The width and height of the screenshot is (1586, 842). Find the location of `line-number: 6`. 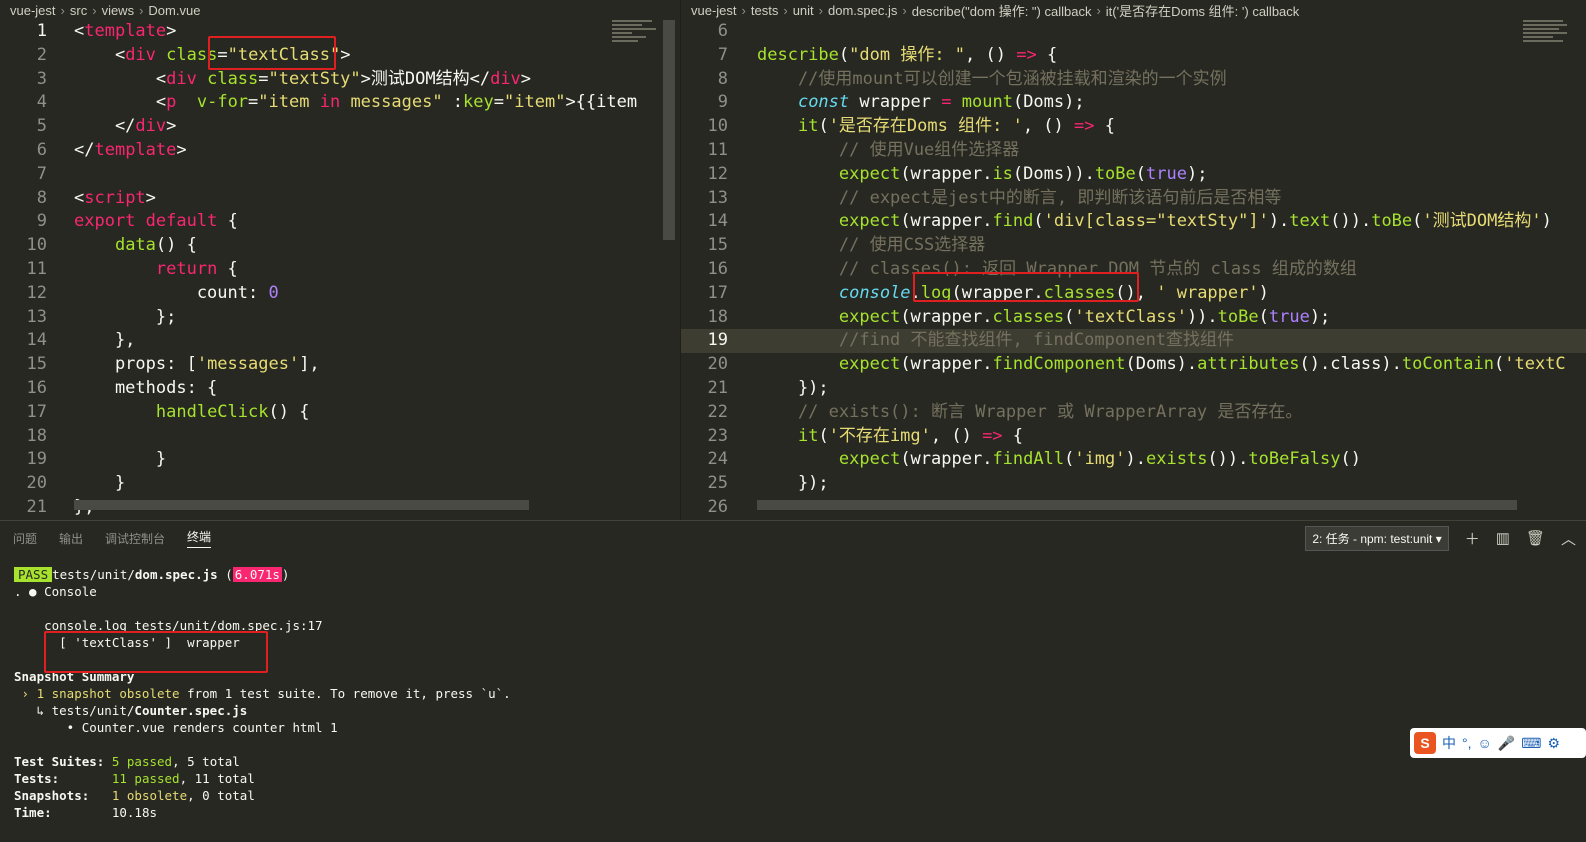

line-number: 6 is located at coordinates (41, 149).